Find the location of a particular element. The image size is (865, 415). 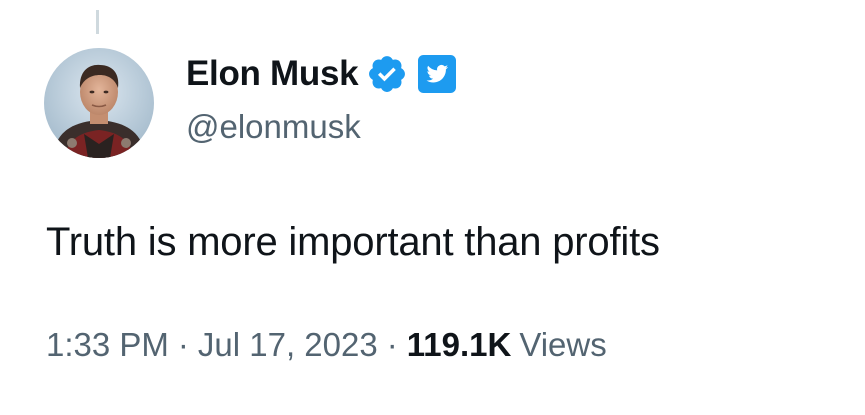

thread-line is located at coordinates (97, 22).